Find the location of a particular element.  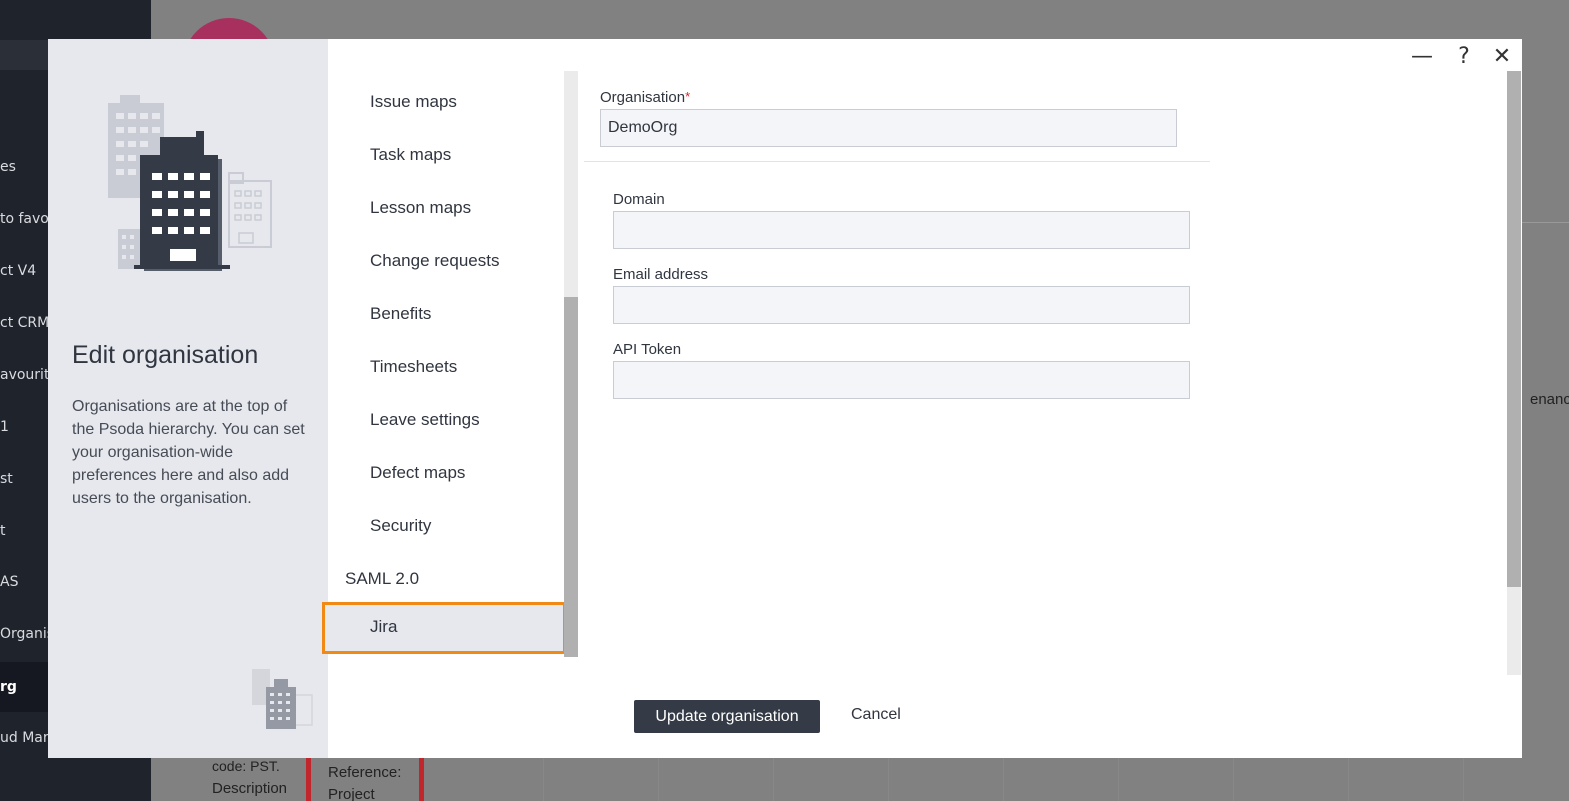

menu-item-defect-maps: Defect maps is located at coordinates (417, 473).